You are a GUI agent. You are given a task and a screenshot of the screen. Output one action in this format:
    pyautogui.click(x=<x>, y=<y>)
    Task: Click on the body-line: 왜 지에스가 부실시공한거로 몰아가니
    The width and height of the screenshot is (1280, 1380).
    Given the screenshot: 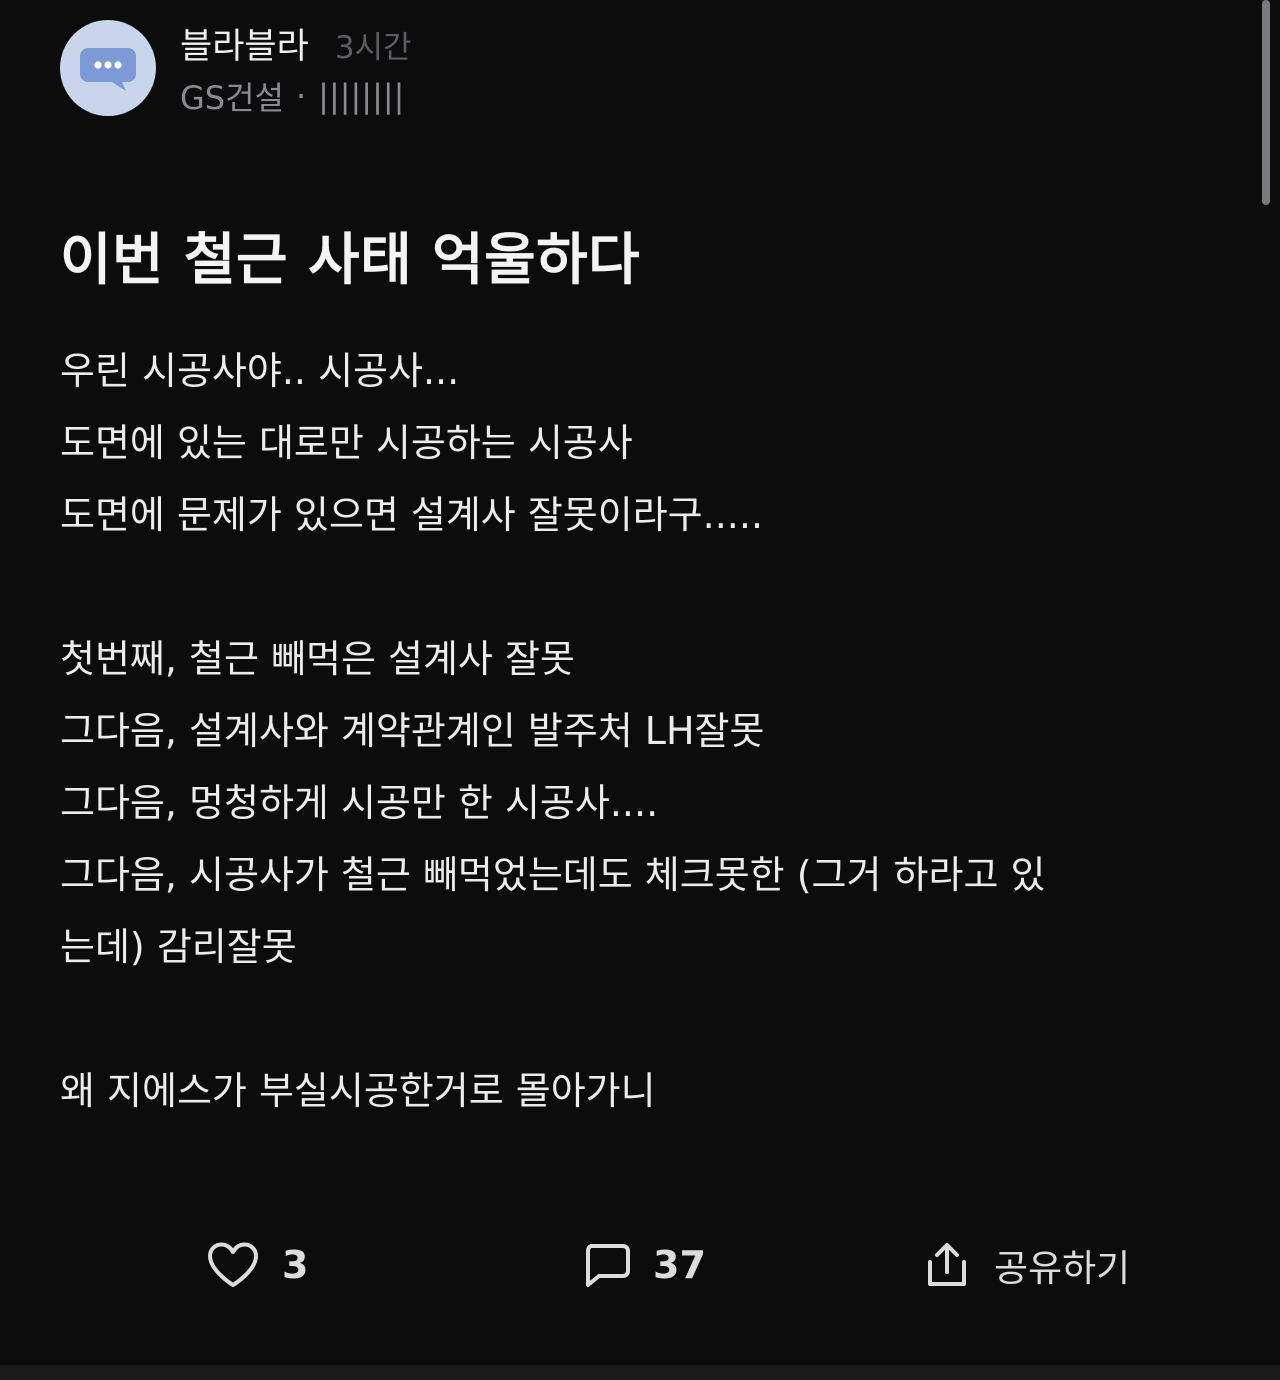 What is the action you would take?
    pyautogui.click(x=358, y=1091)
    